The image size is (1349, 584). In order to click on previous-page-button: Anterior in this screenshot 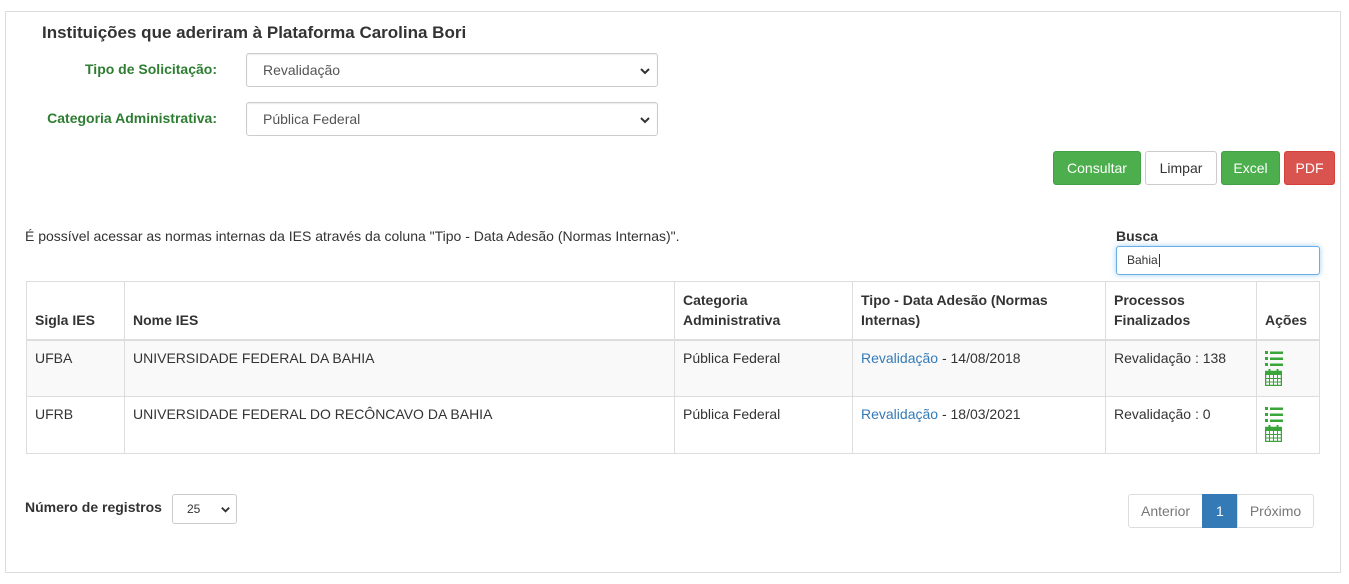, I will do `click(1166, 511)`.